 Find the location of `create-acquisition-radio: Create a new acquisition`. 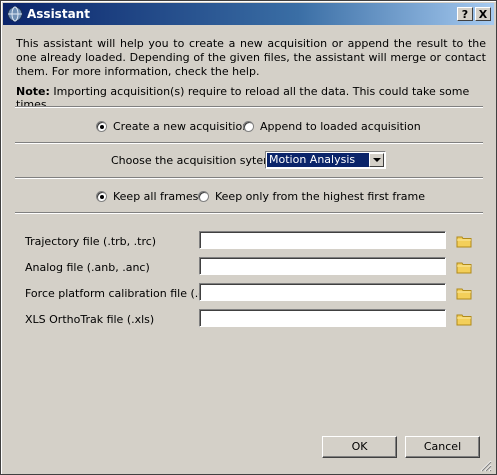

create-acquisition-radio: Create a new acquisition is located at coordinates (172, 126).